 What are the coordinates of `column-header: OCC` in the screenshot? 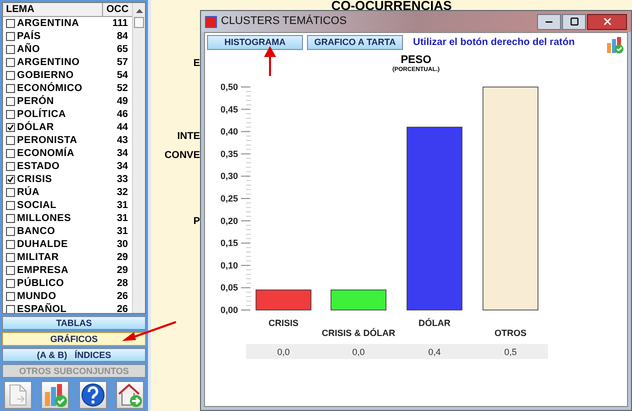 It's located at (117, 9).